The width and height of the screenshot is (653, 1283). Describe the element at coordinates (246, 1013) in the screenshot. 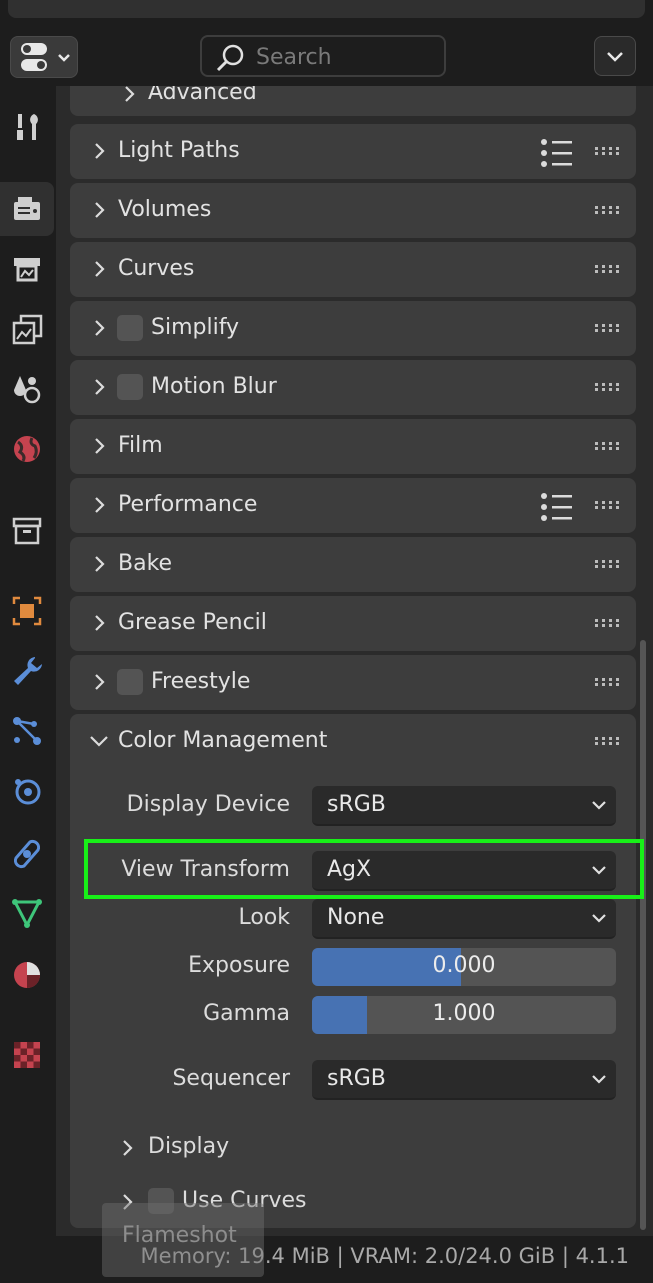

I see `gamma-label: Gamma` at that location.